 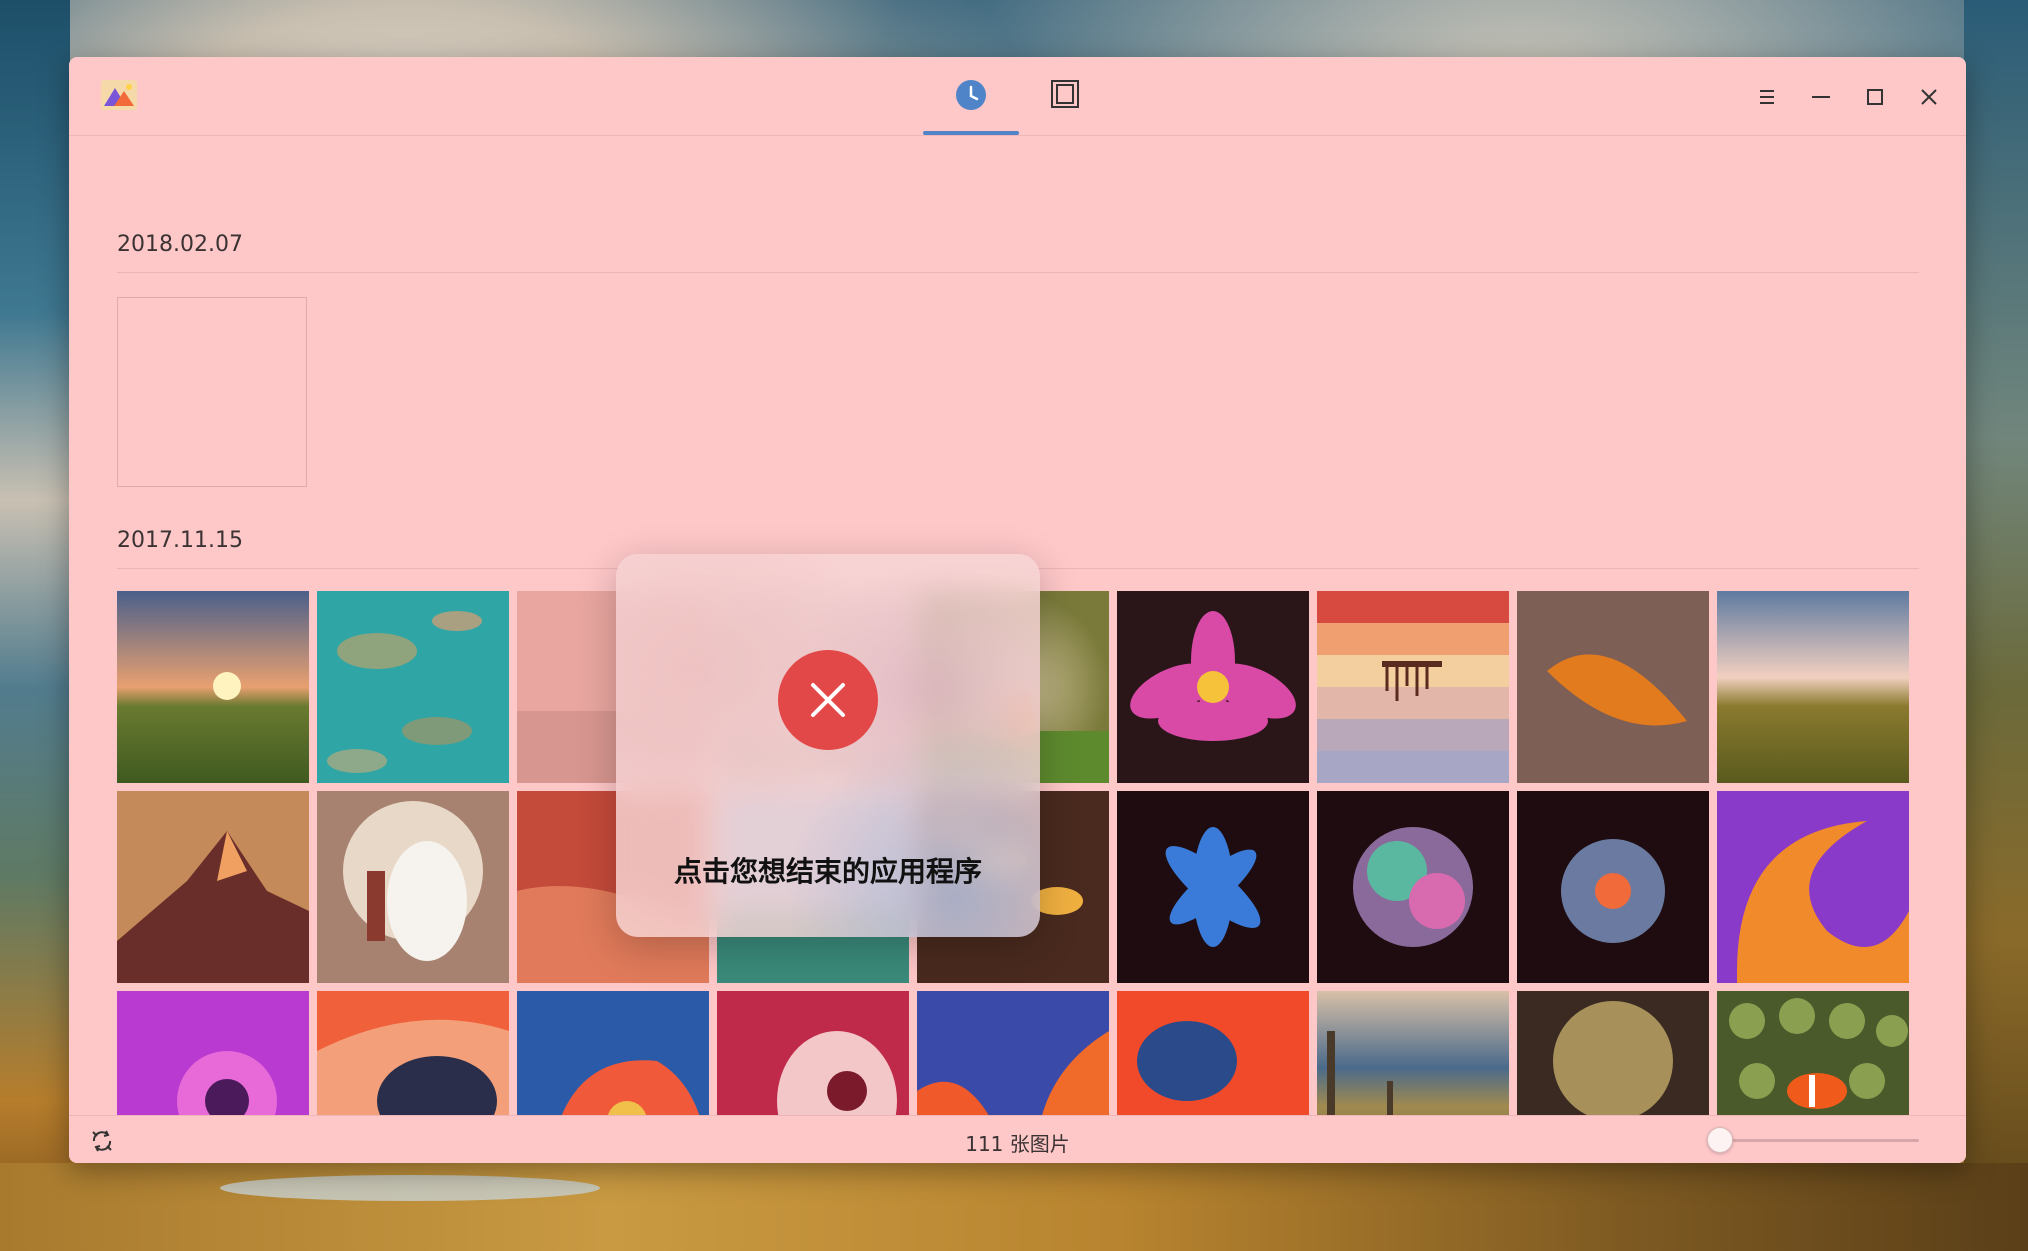 I want to click on kill-app-button, so click(x=828, y=700).